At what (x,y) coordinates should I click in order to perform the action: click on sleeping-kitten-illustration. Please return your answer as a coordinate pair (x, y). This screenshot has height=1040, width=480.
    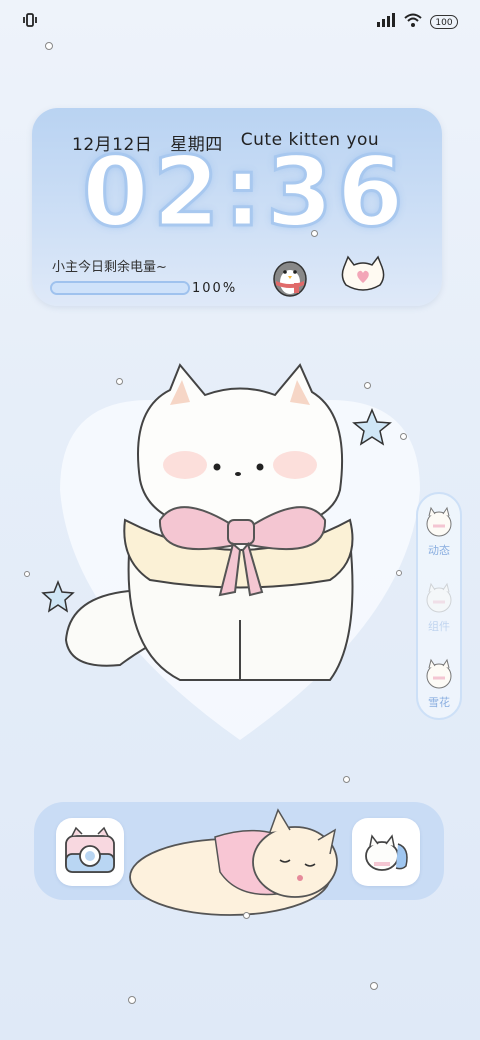
    Looking at the image, I should click on (240, 854).